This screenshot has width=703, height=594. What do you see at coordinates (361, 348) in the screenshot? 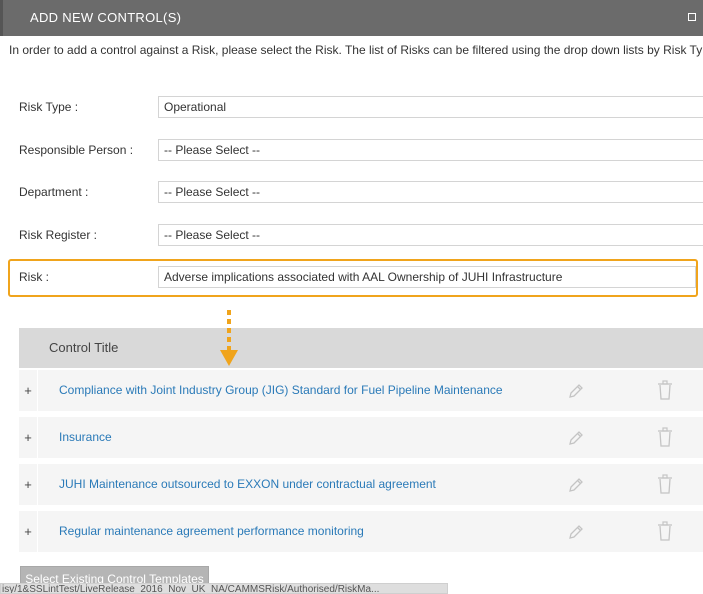
I see `control-title-header: Control Title` at bounding box center [361, 348].